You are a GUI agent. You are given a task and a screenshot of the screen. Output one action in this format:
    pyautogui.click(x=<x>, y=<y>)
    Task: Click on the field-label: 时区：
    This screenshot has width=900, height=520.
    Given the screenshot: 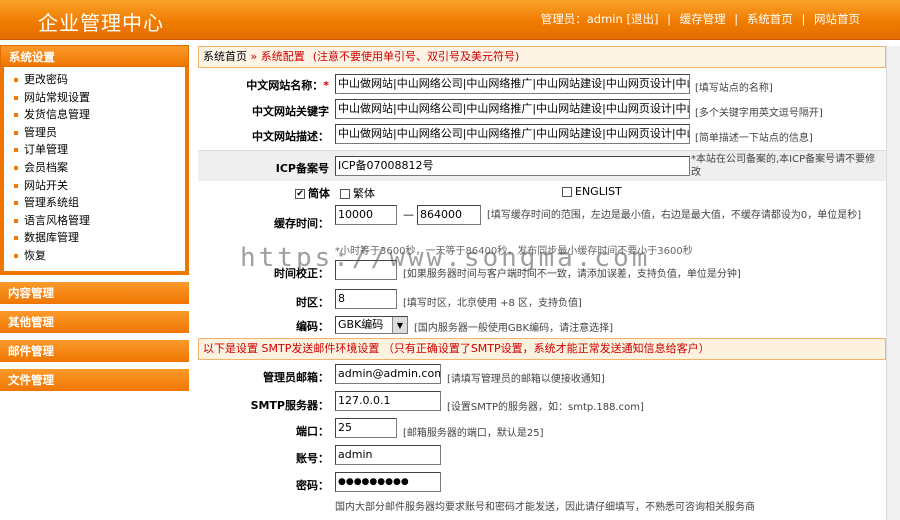 What is the action you would take?
    pyautogui.click(x=312, y=302)
    